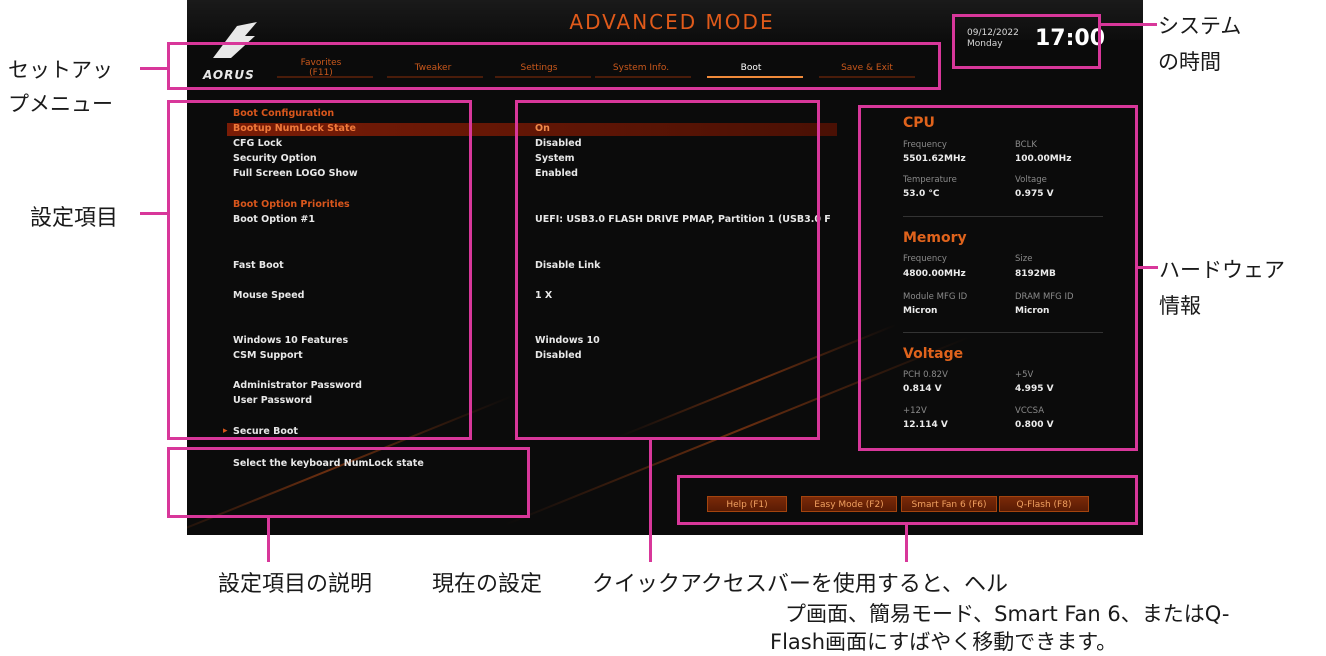  What do you see at coordinates (1200, 26) in the screenshot?
I see `label-system-time-1: システム` at bounding box center [1200, 26].